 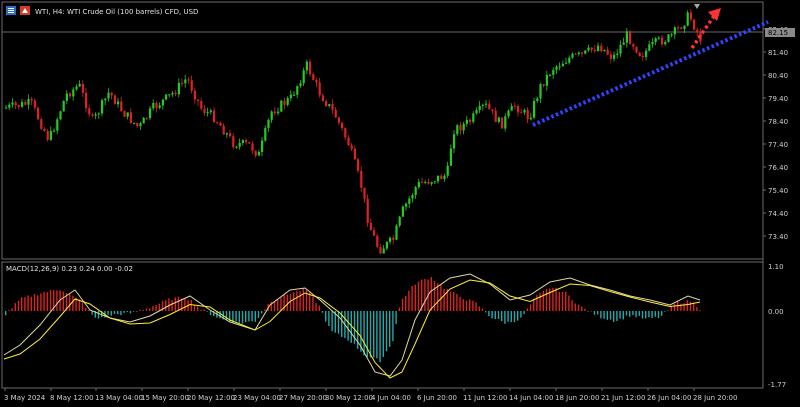 I want to click on event-marker-icon, so click(x=697, y=6).